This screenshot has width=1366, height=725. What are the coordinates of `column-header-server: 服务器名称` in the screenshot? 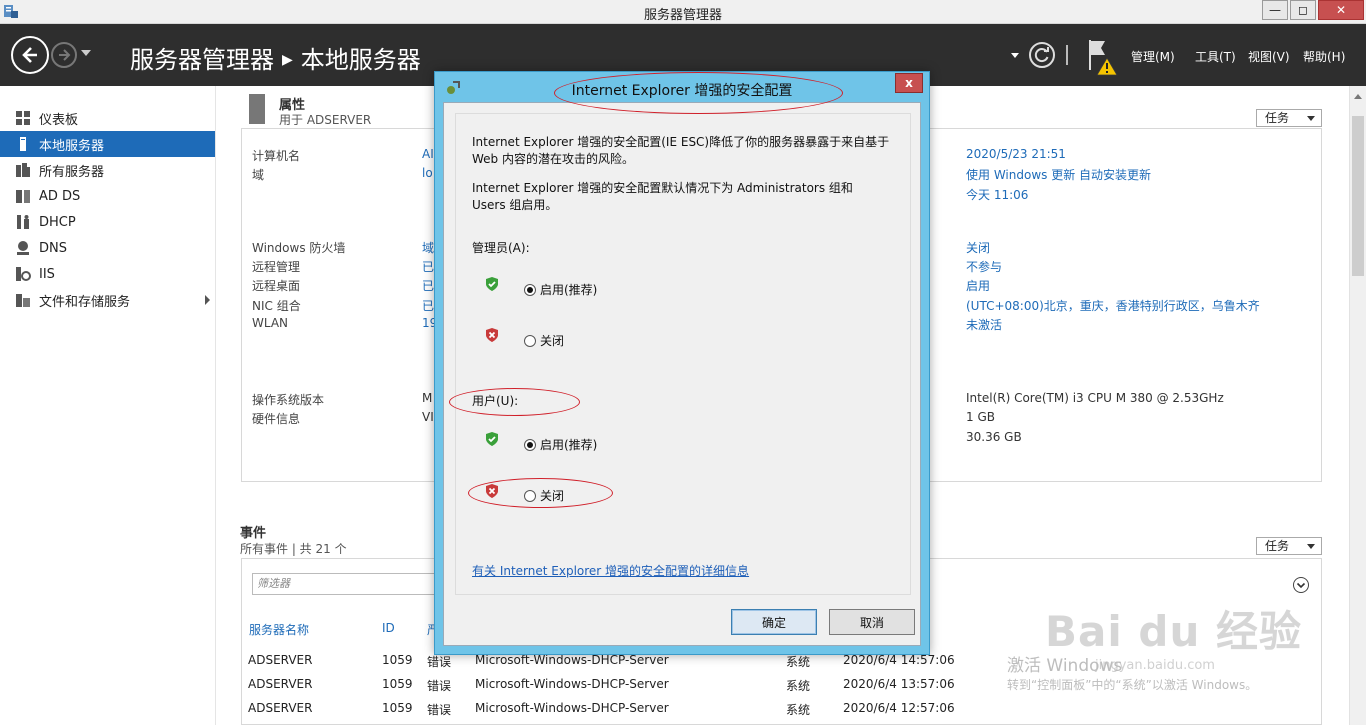 It's located at (279, 629).